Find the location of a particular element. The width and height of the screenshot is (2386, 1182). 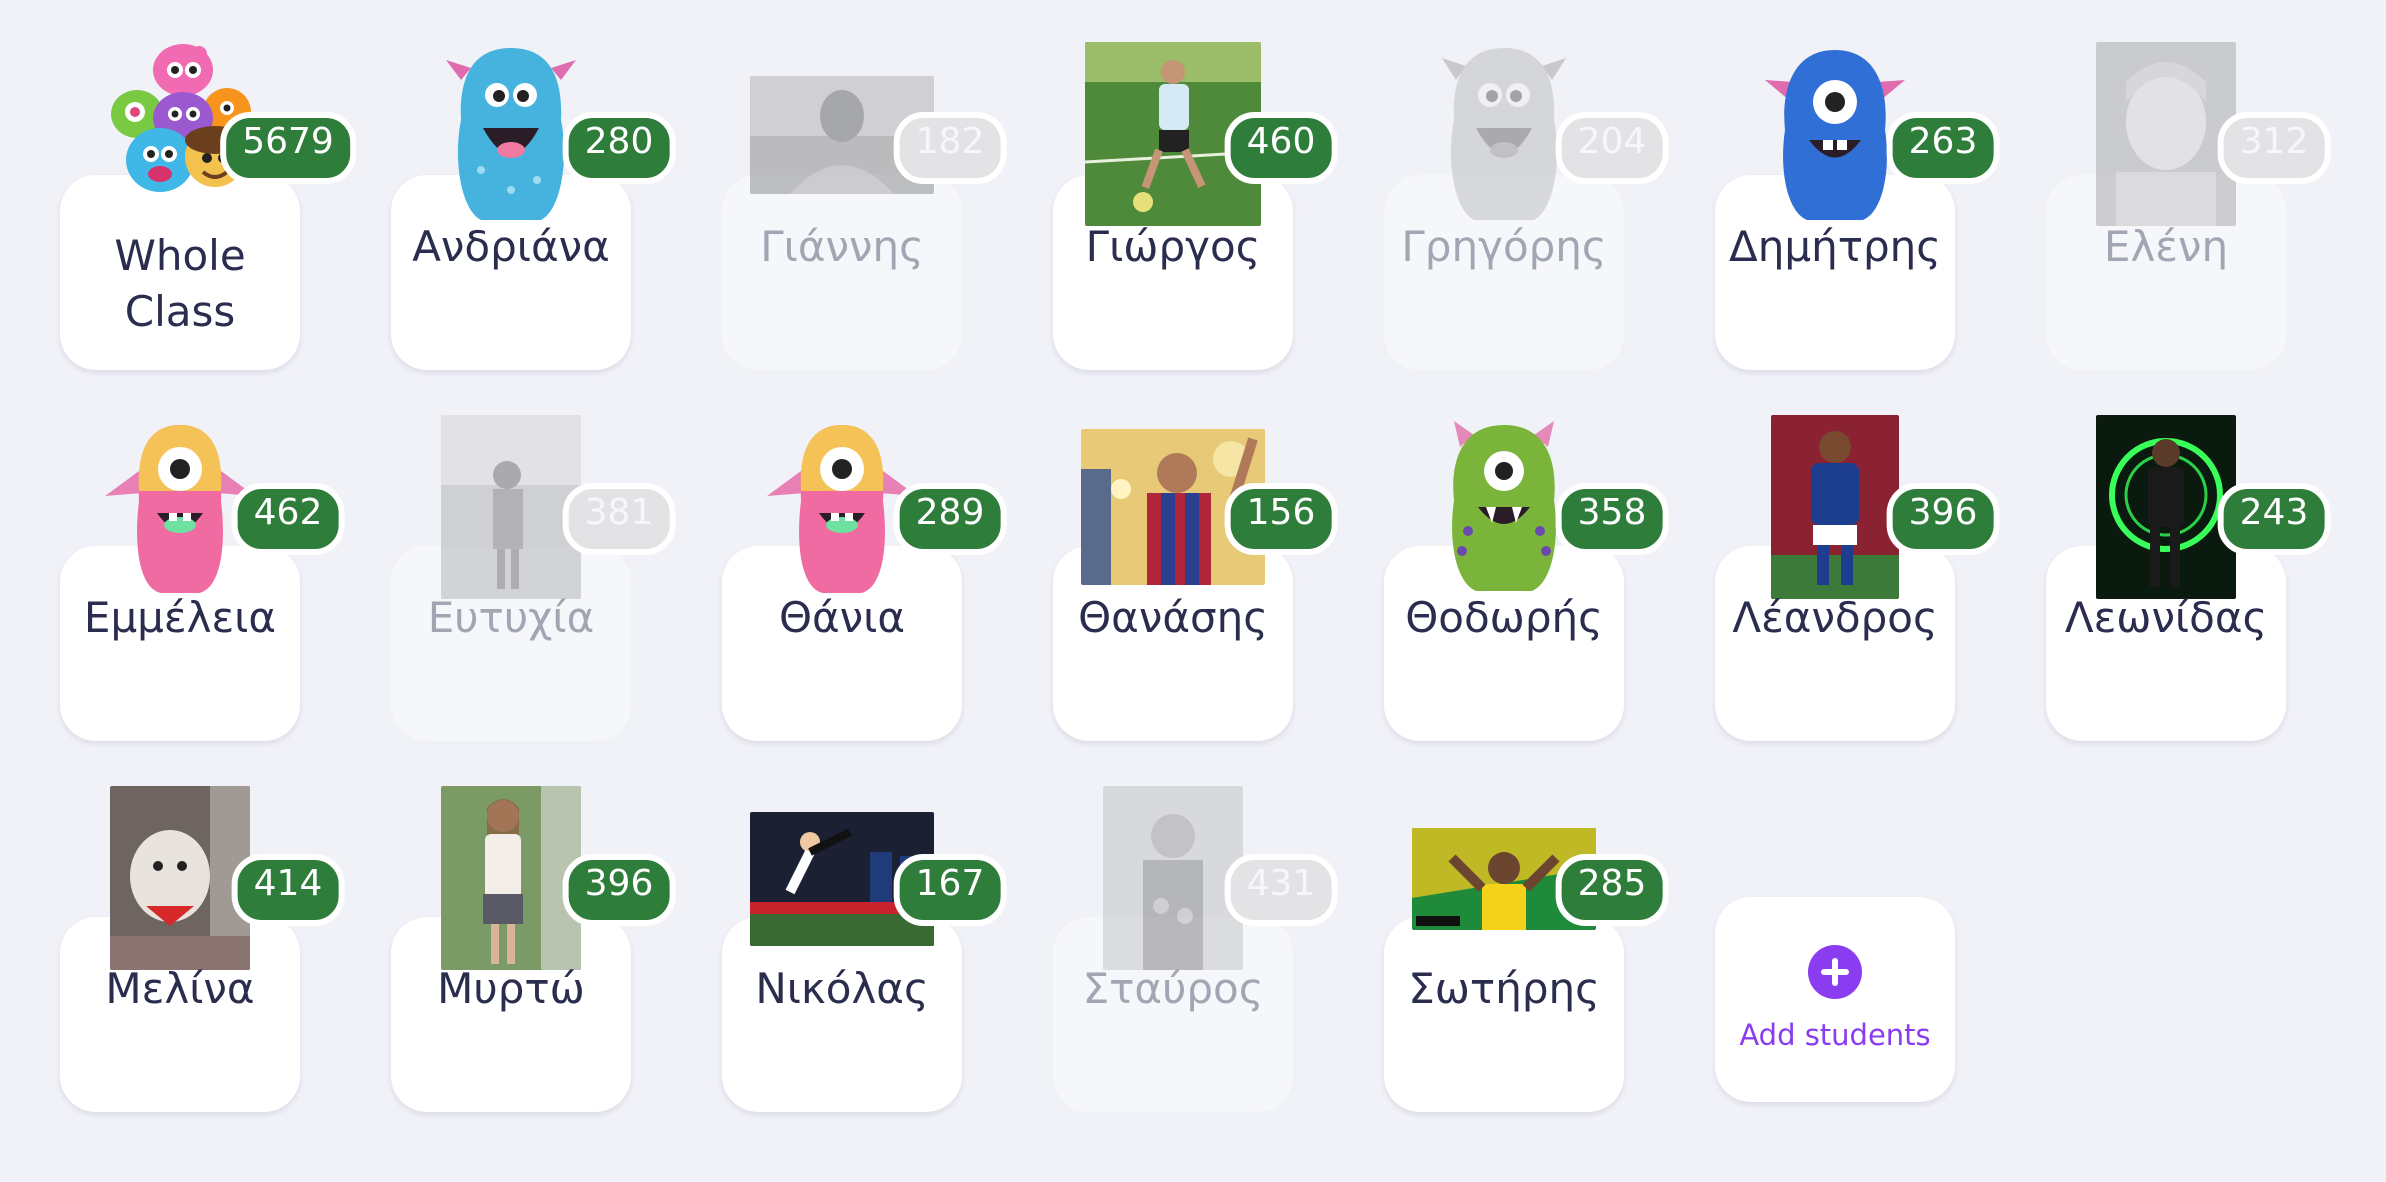

points-badge: 285 is located at coordinates (1612, 890).